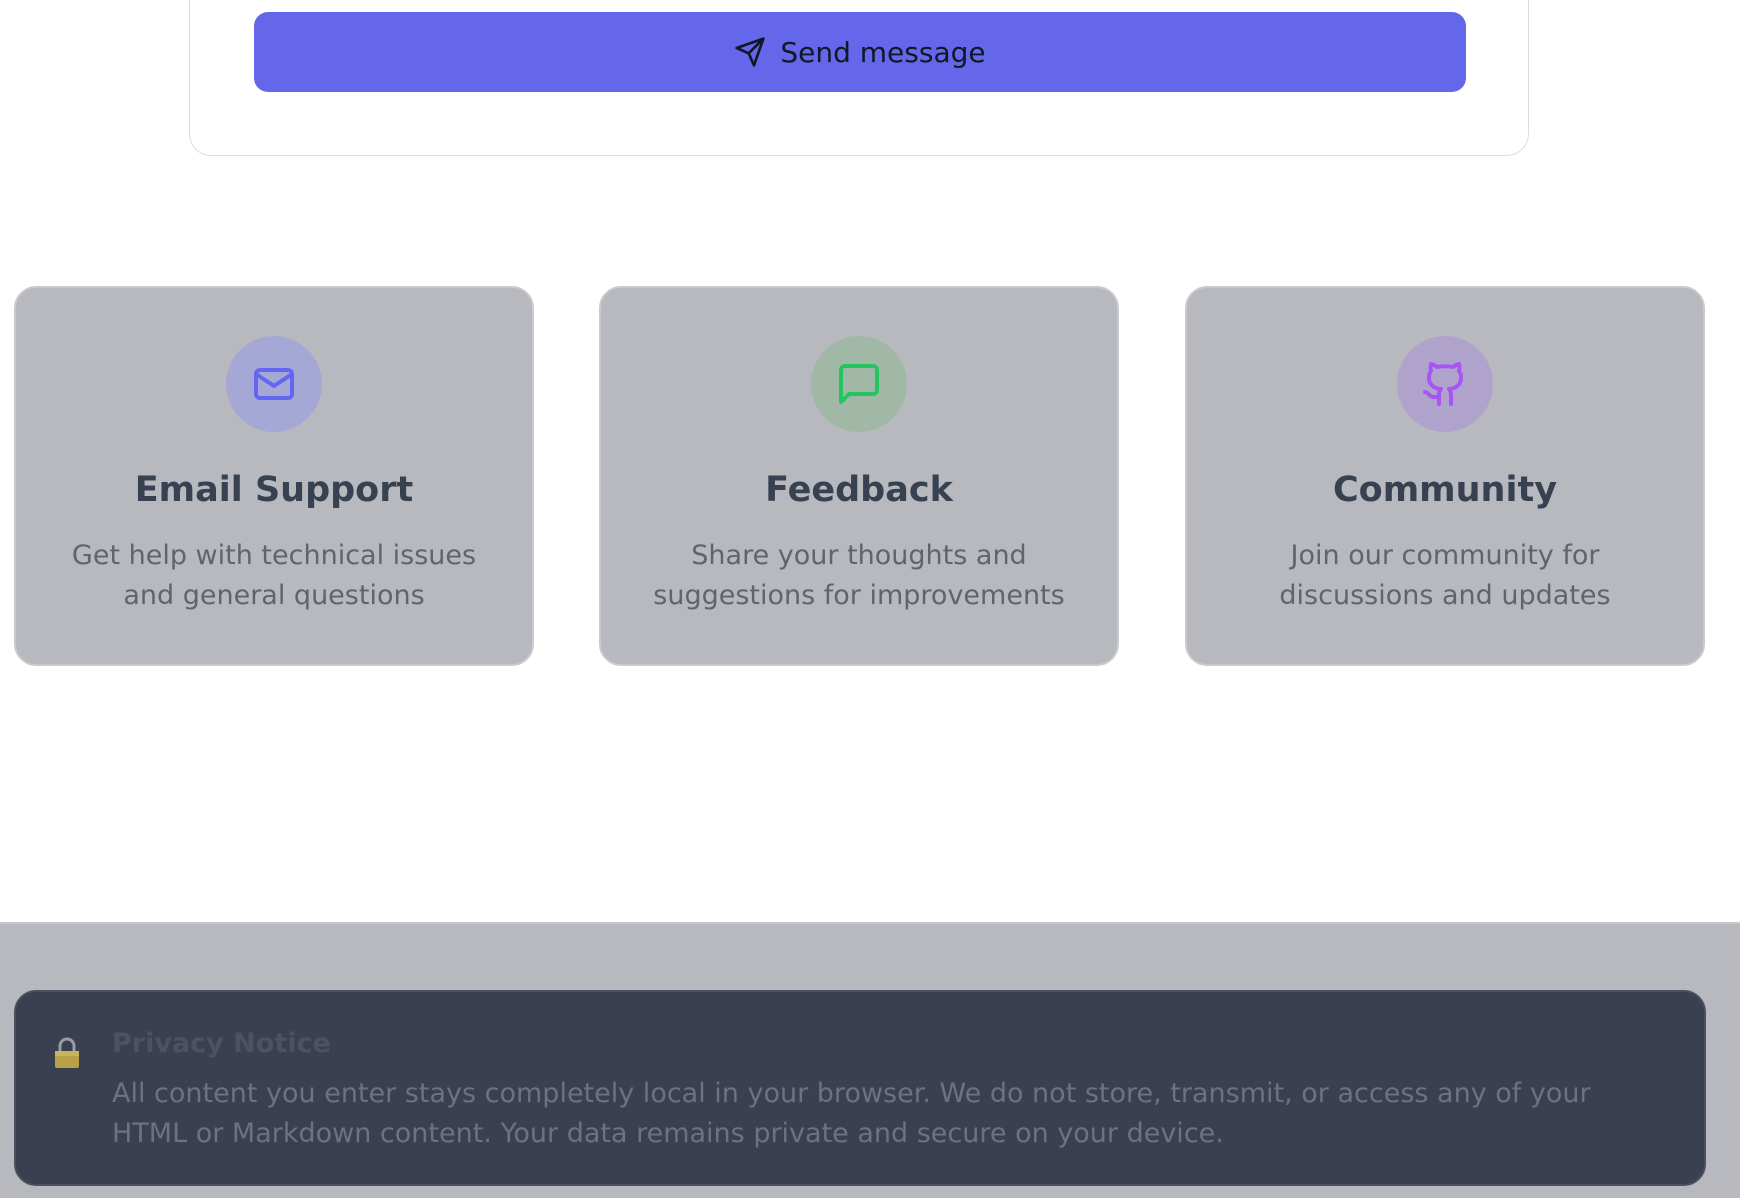  Describe the element at coordinates (1445, 490) in the screenshot. I see `card-title: Community` at that location.